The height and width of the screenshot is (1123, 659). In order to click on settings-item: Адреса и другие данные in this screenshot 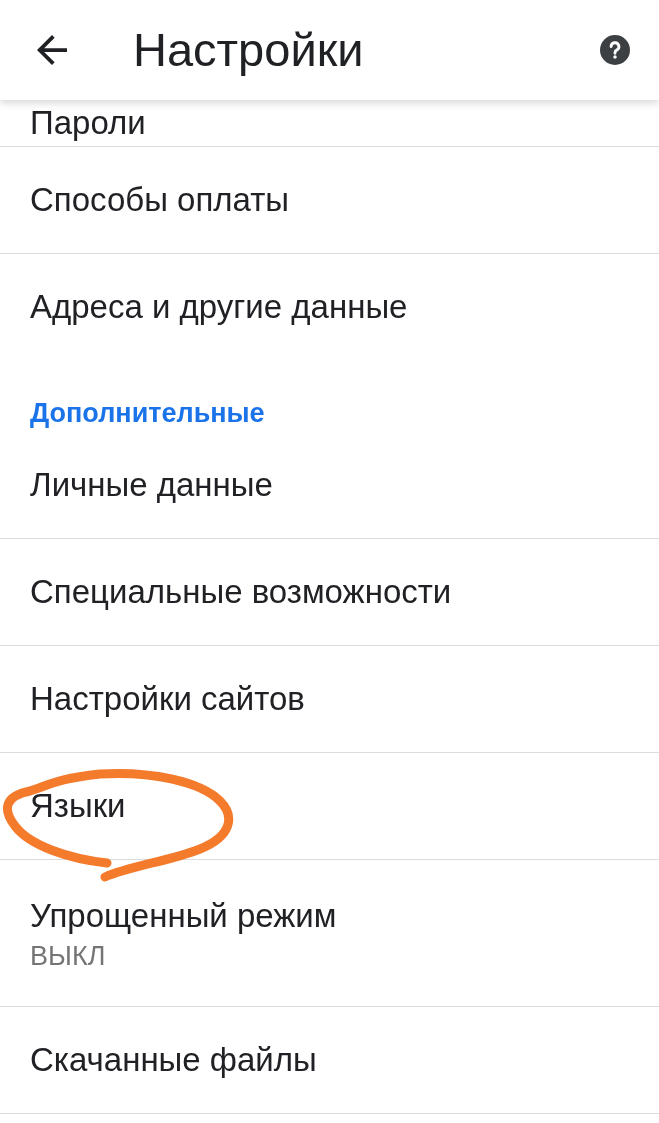, I will do `click(329, 307)`.